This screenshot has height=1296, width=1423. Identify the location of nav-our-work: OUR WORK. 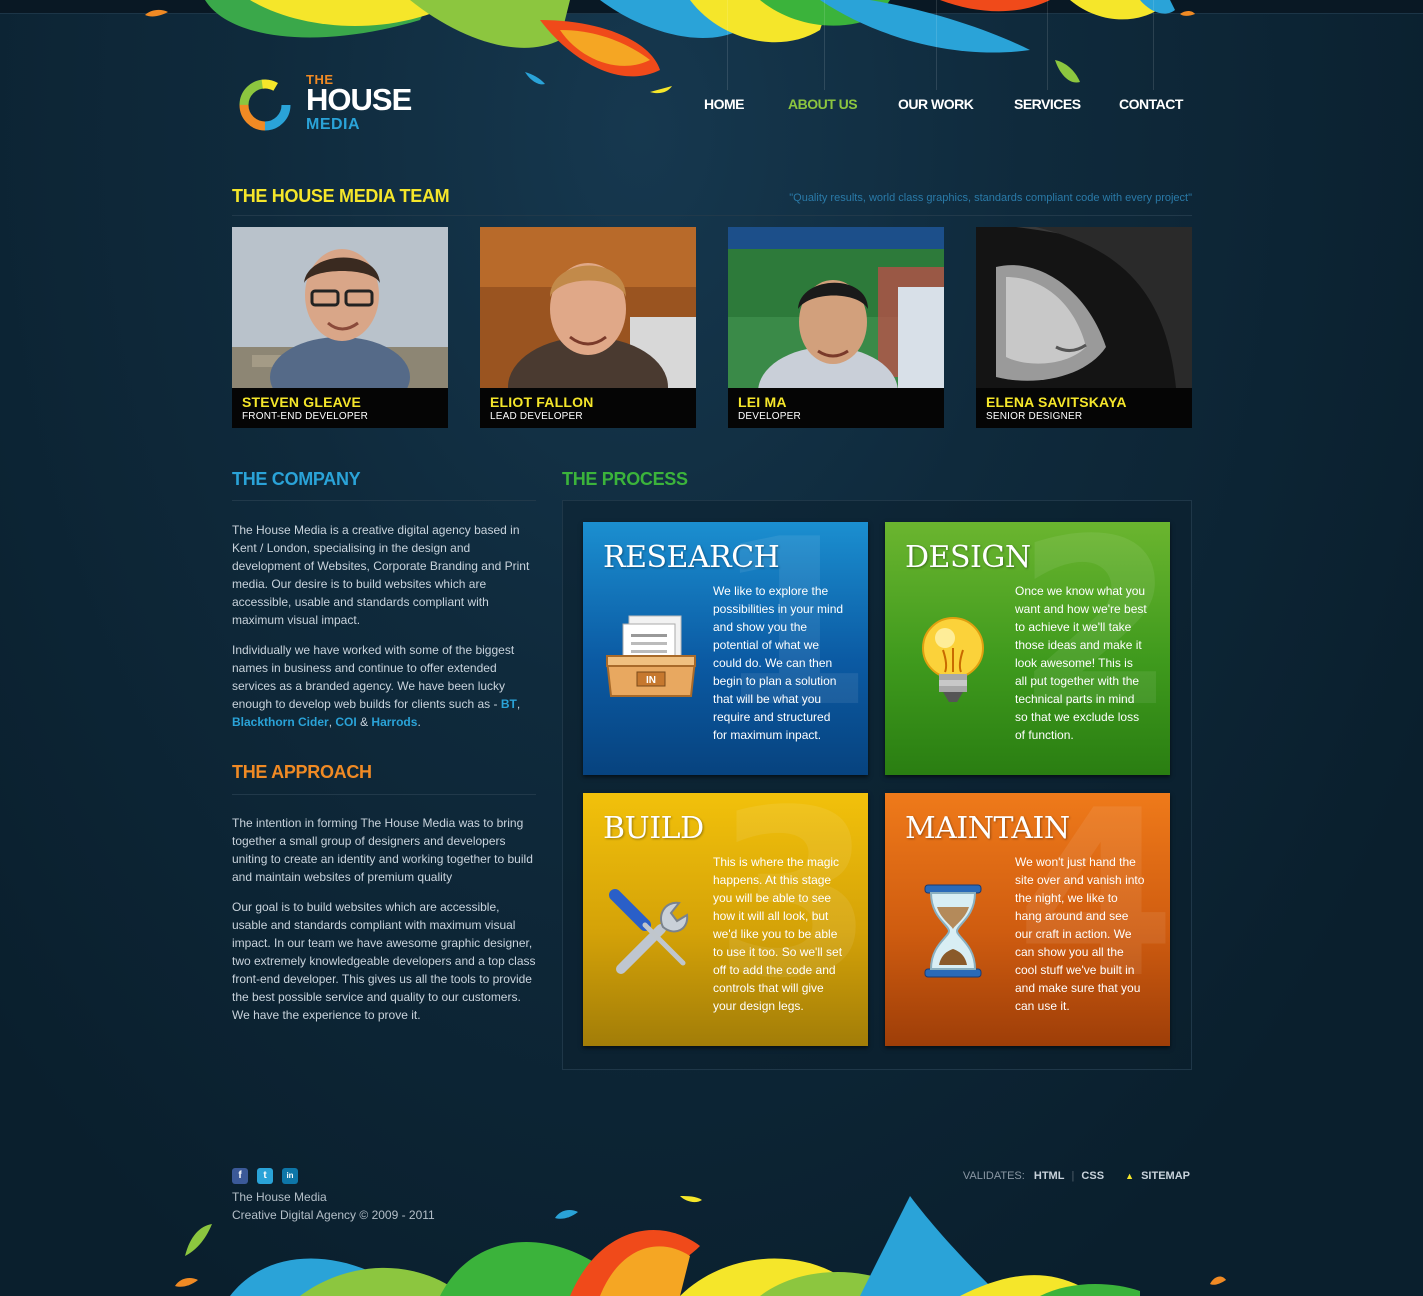
(936, 104).